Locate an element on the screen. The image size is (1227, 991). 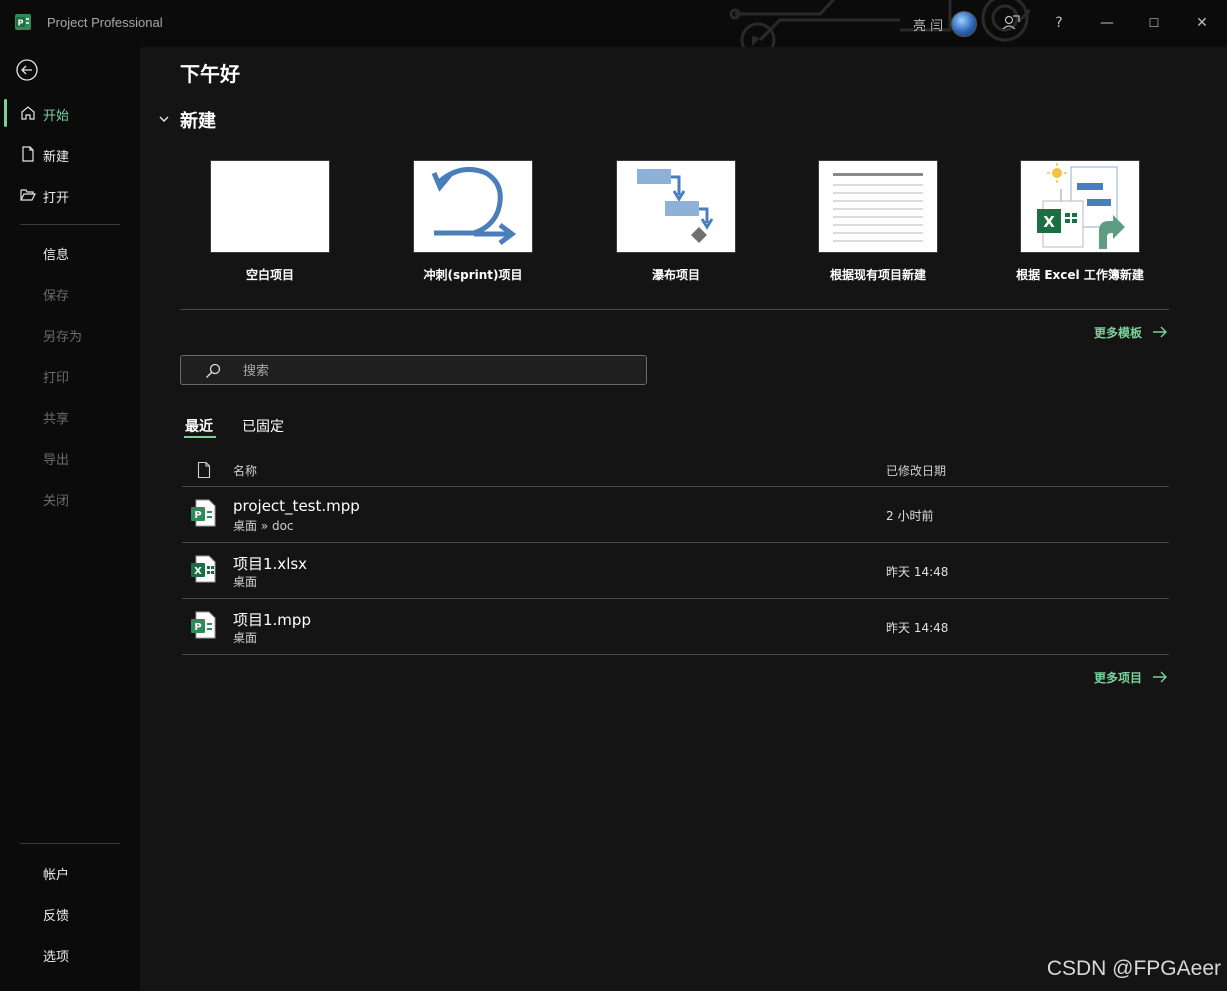
user-name: 亮 闫 is located at coordinates (928, 24).